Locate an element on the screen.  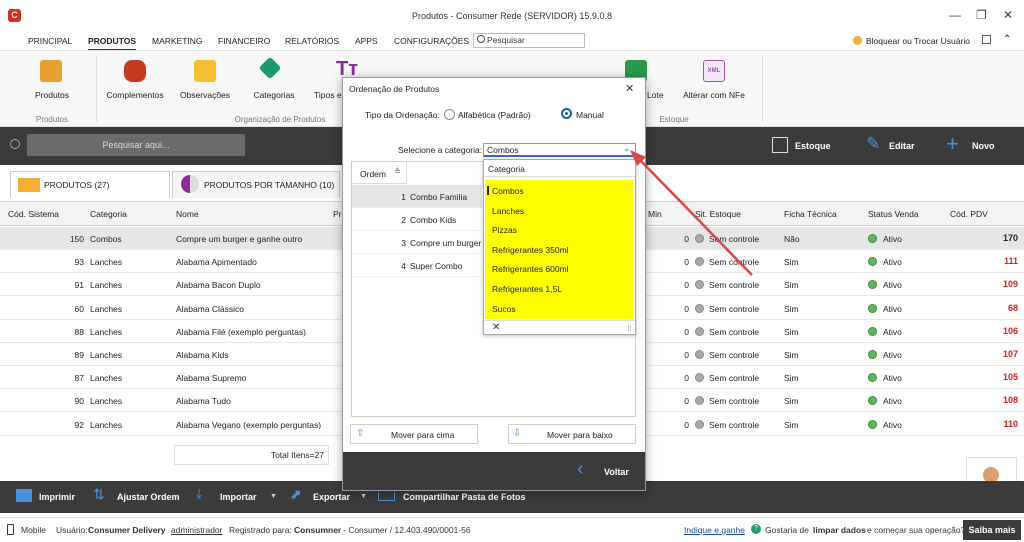
annotation-arrow is located at coordinates (691, 213).